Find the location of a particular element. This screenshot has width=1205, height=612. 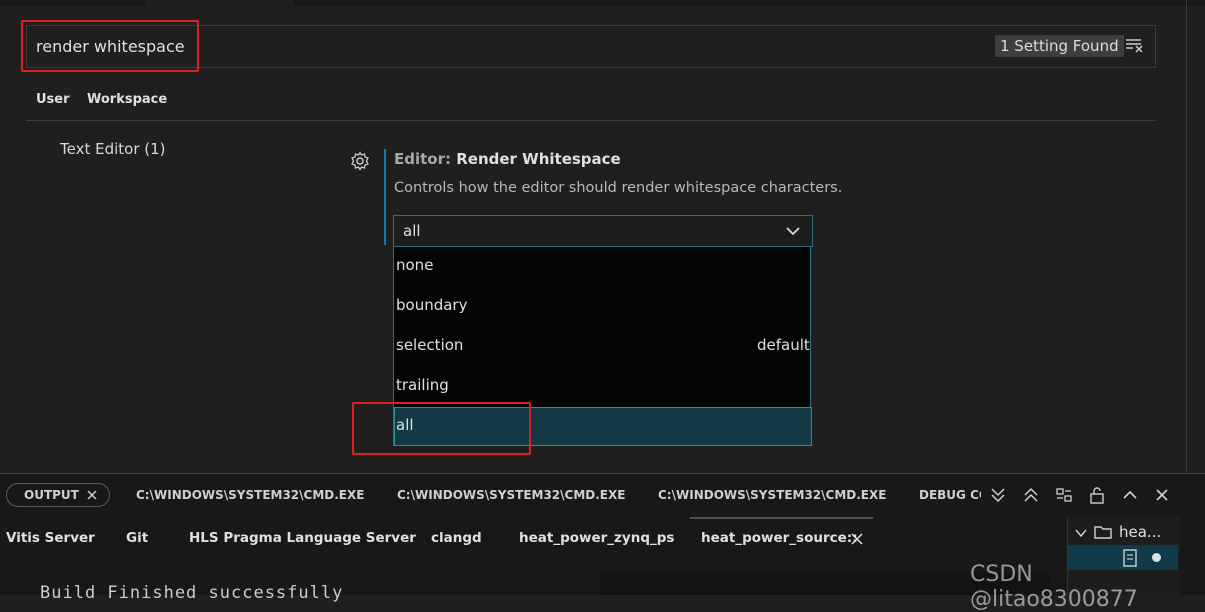

clear-filter-icon is located at coordinates (1135, 45).